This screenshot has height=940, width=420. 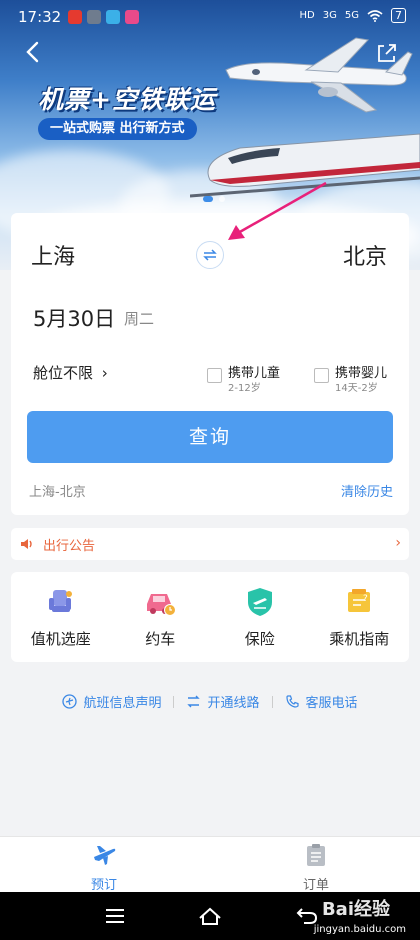 I want to click on wifi-icon, so click(x=375, y=15).